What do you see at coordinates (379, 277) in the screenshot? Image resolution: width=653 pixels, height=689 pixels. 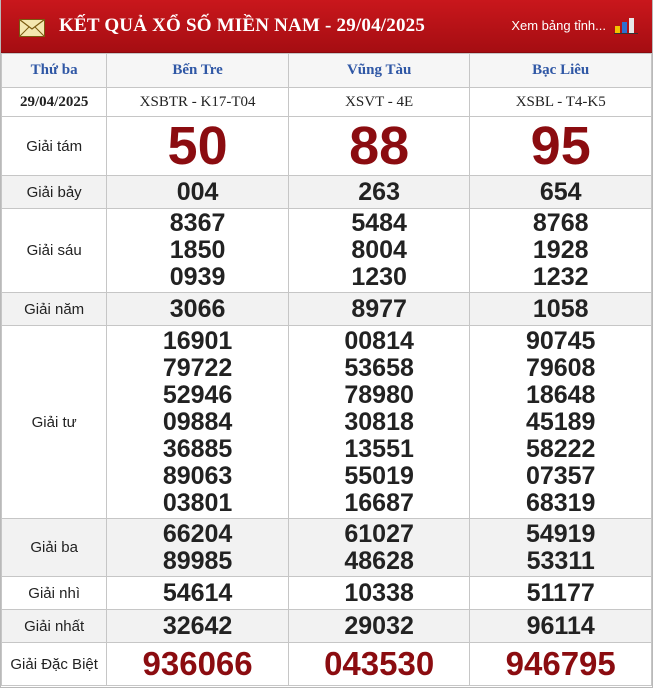 I see `prize-number: 1230` at bounding box center [379, 277].